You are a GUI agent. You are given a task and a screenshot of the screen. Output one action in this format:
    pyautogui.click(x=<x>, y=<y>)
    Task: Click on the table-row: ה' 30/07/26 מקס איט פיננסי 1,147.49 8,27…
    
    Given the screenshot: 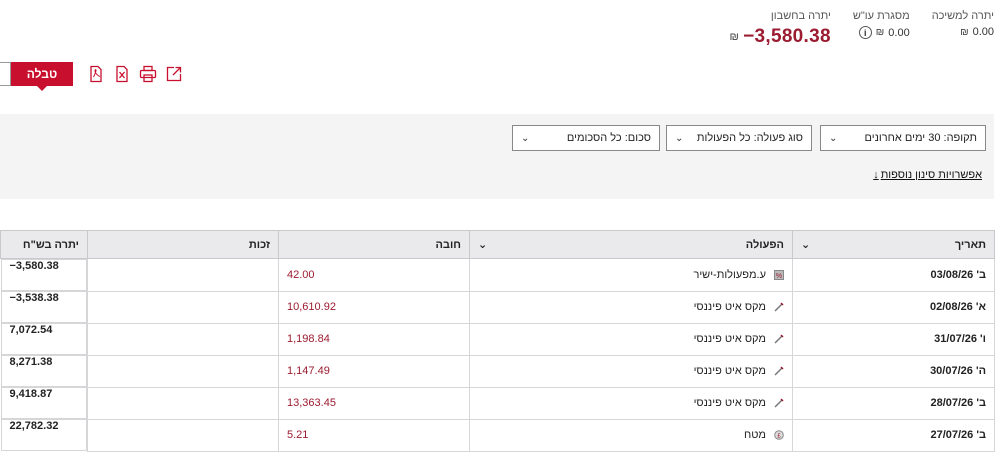 What is the action you would take?
    pyautogui.click(x=497, y=371)
    